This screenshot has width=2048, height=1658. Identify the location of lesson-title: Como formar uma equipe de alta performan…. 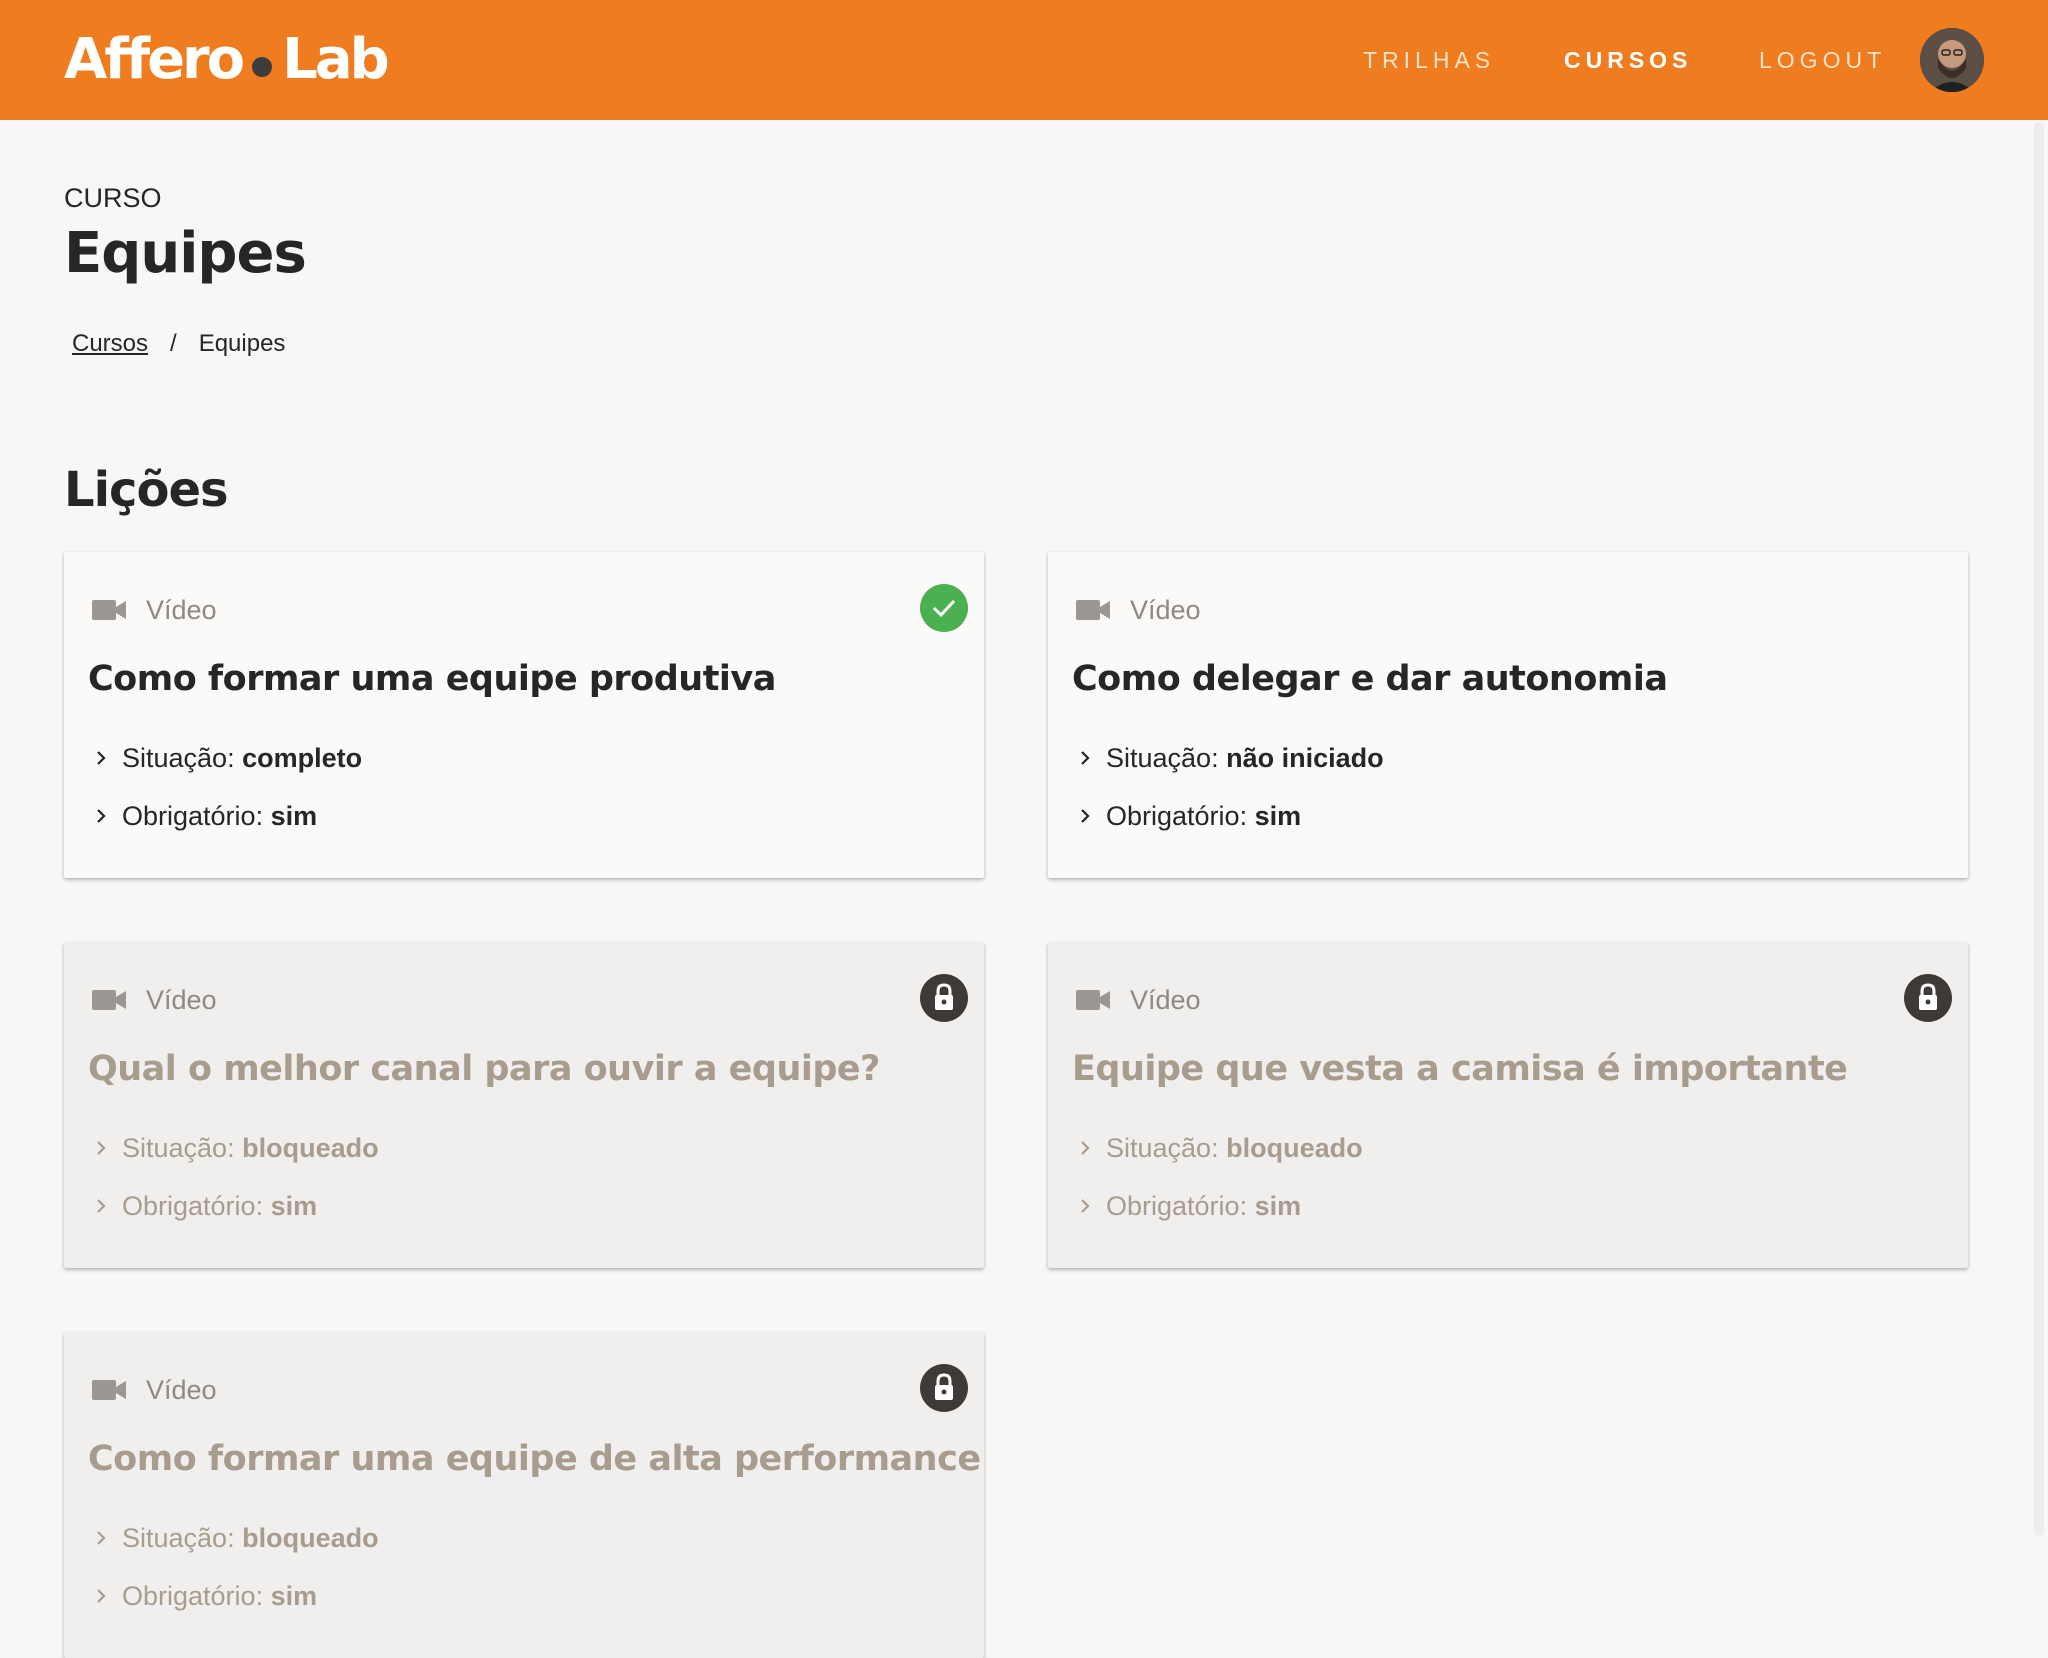
(534, 1459).